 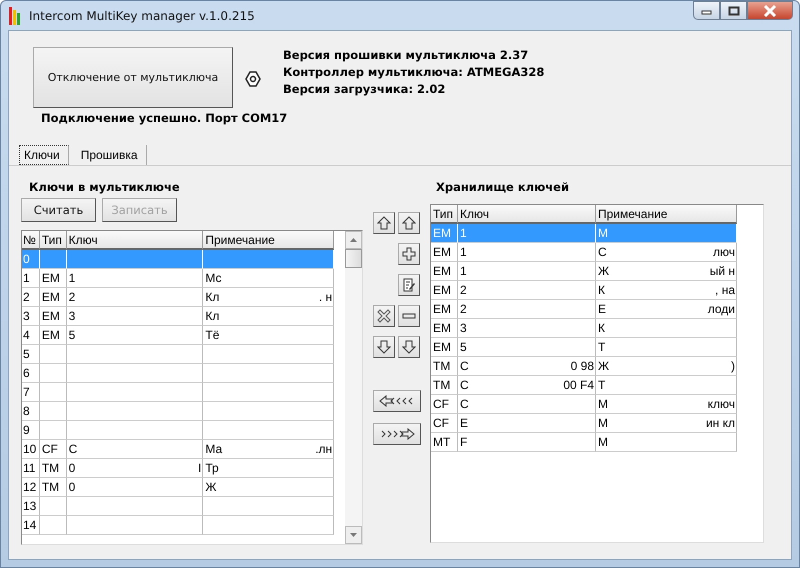 What do you see at coordinates (584, 385) in the screenshot?
I see `table-row: TM С 00 F4 Т` at bounding box center [584, 385].